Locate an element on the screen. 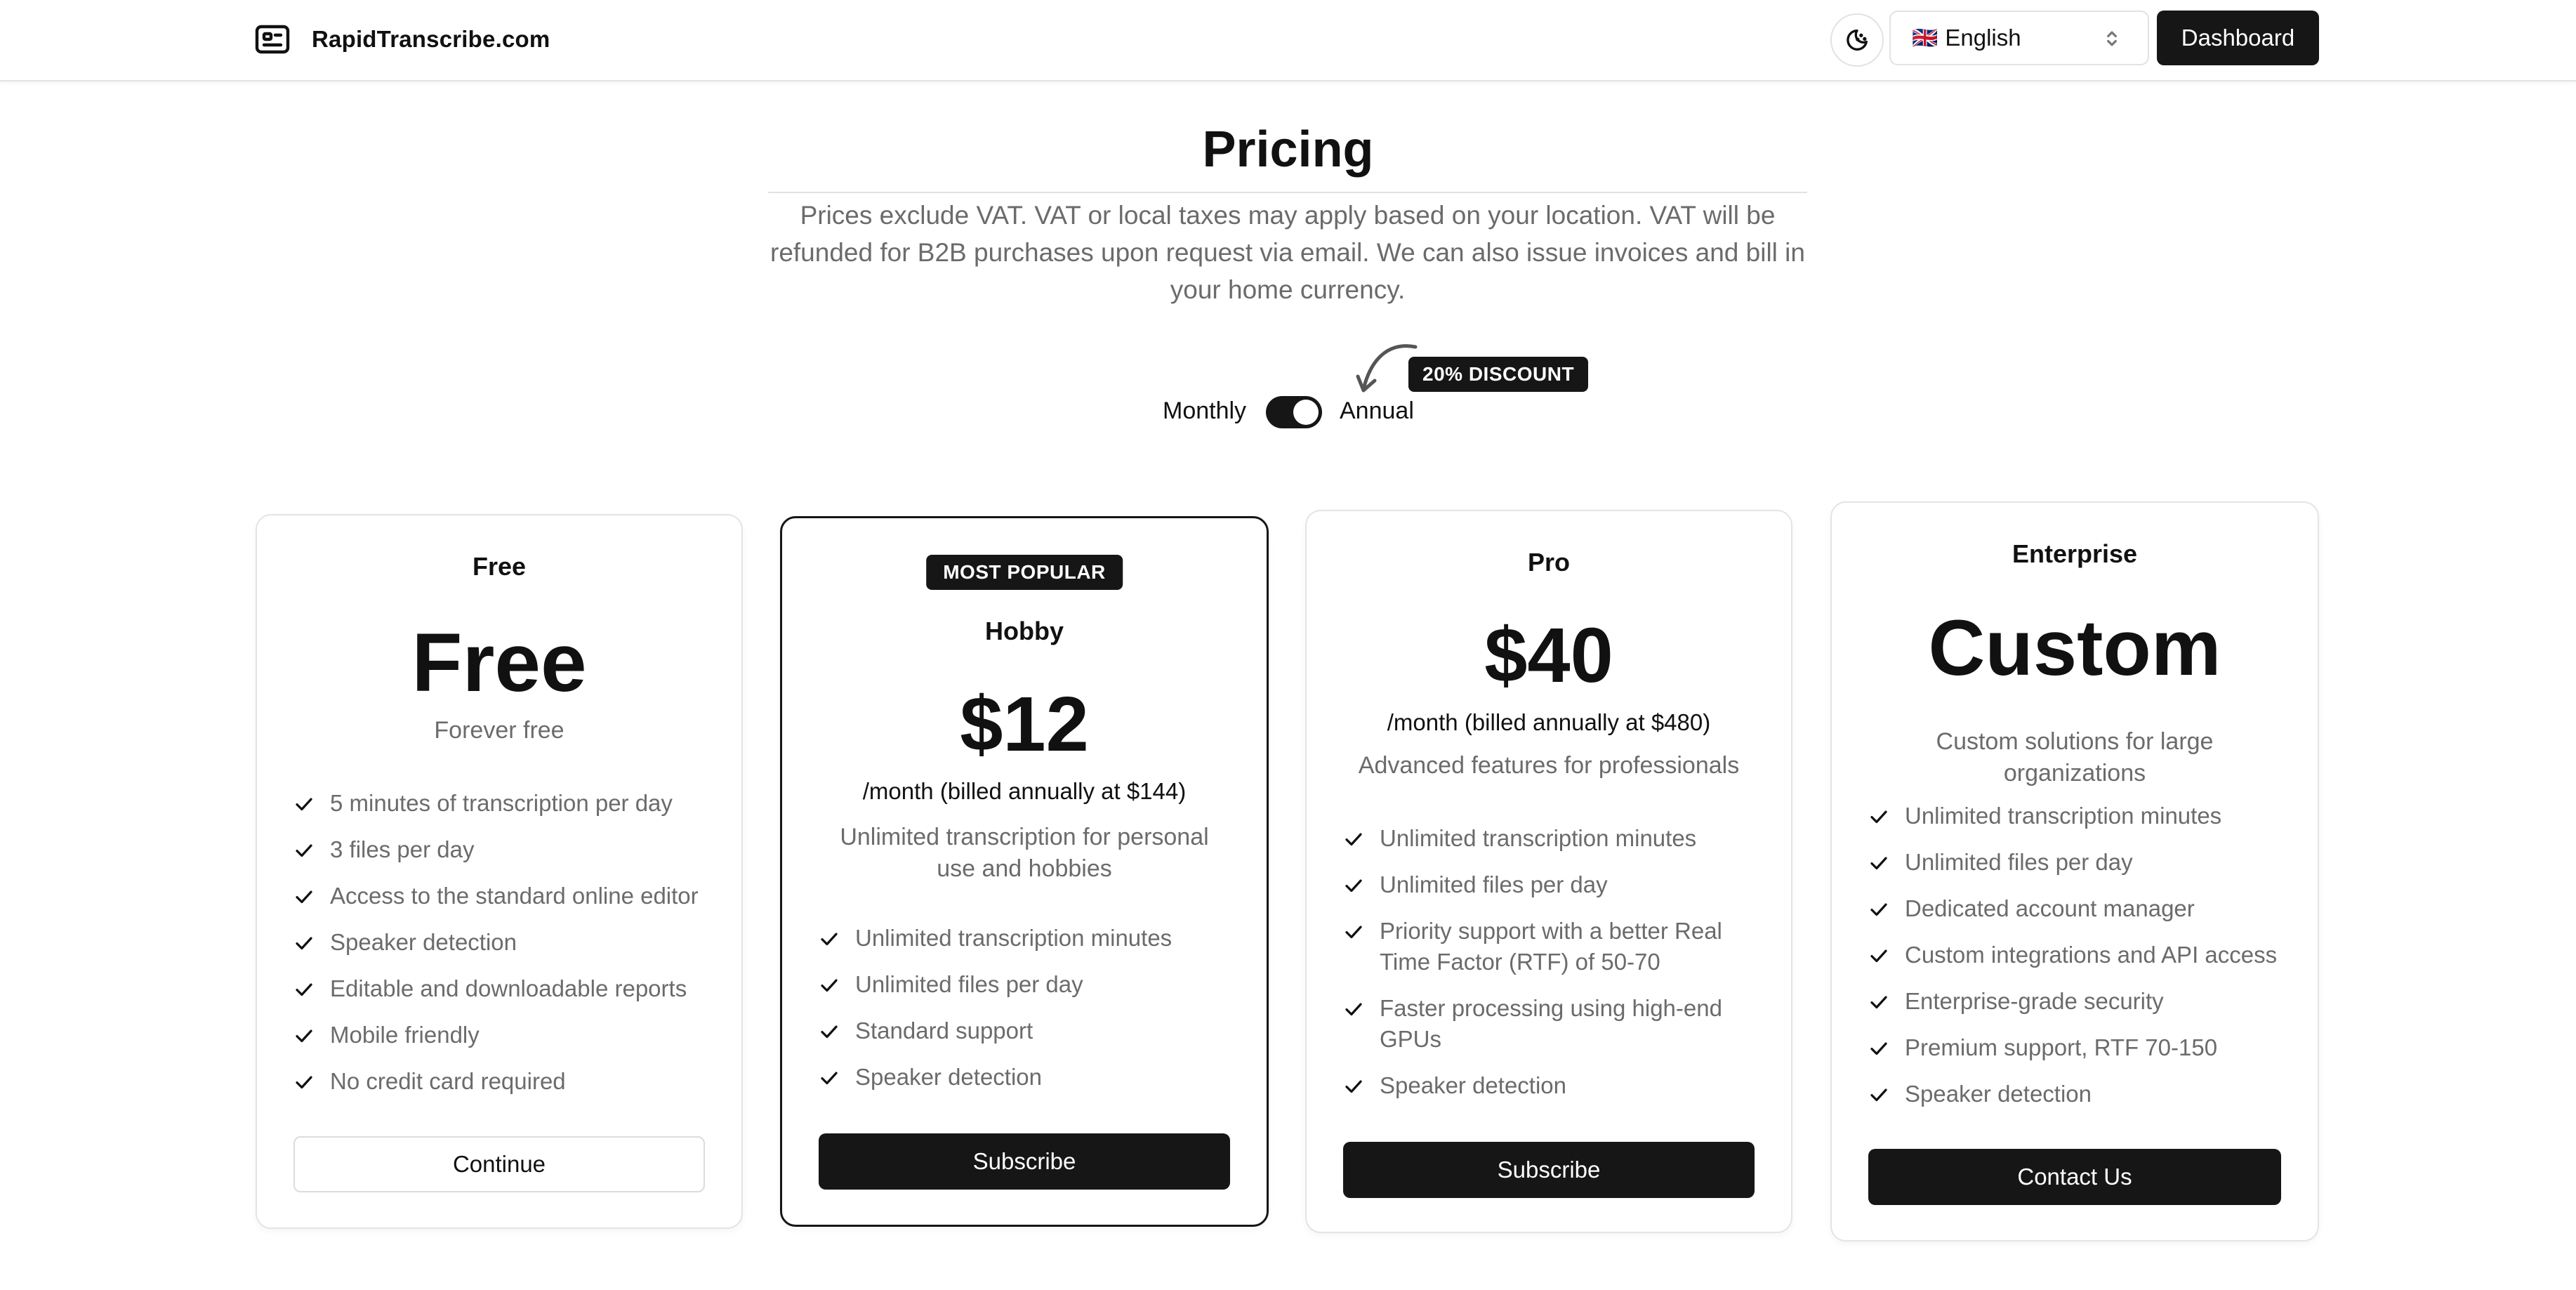  theme-toggle-button is located at coordinates (1857, 40).